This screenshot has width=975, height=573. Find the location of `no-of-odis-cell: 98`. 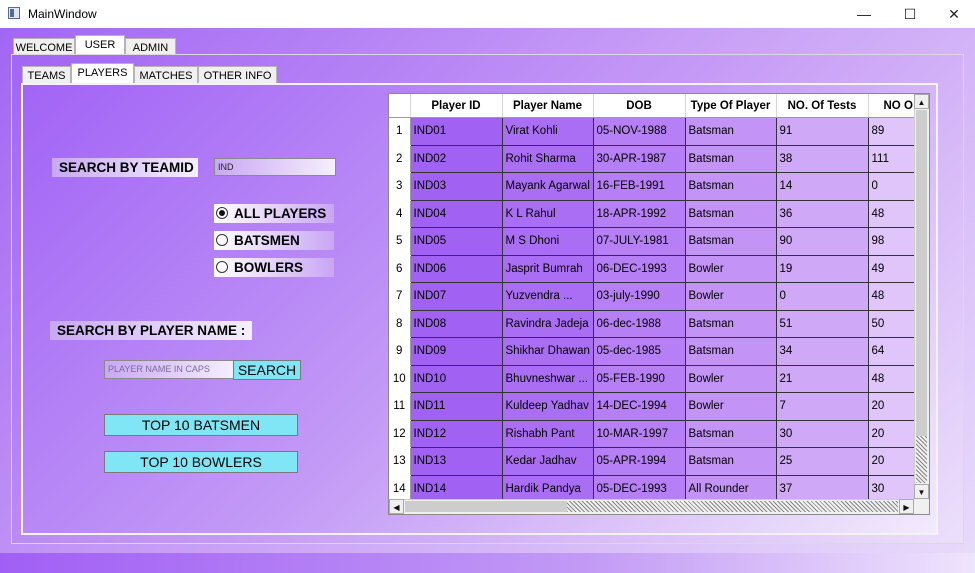

no-of-odis-cell: 98 is located at coordinates (892, 241).